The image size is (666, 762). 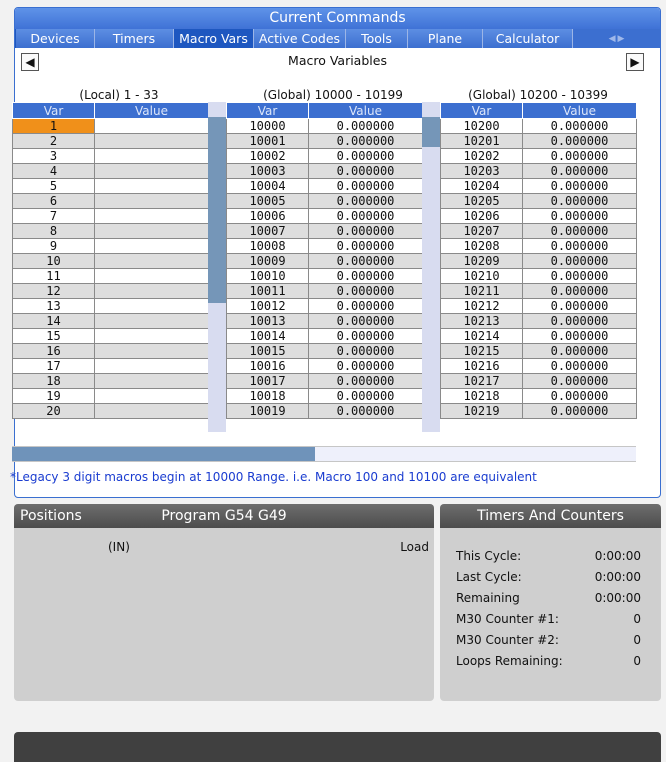 I want to click on global-10200-var-row: 10210 0.000000, so click(x=538, y=276).